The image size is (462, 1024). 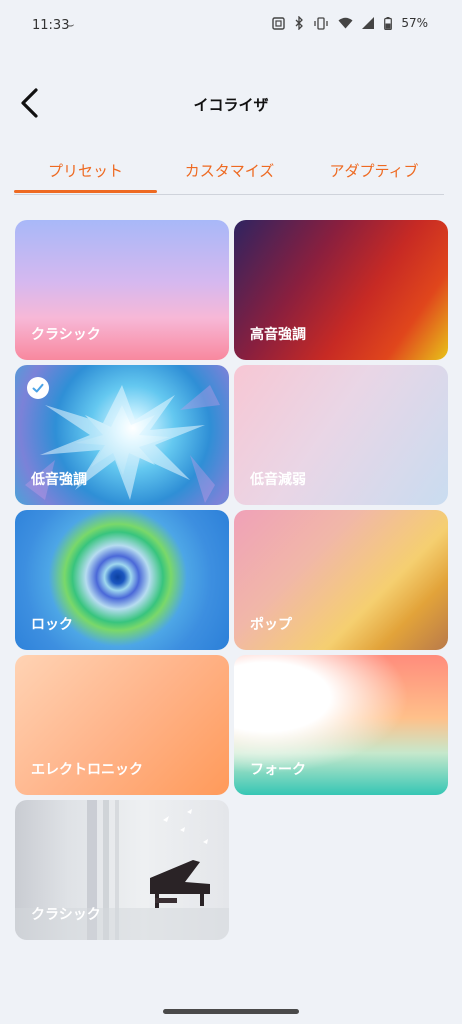 What do you see at coordinates (341, 580) in the screenshot?
I see `preset-card-pop: ポップ` at bounding box center [341, 580].